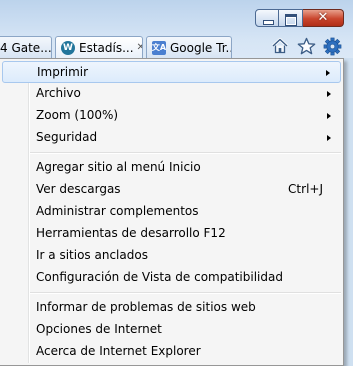 This screenshot has height=366, width=353. Describe the element at coordinates (159, 47) in the screenshot. I see `google-translate-icon: 文A` at that location.